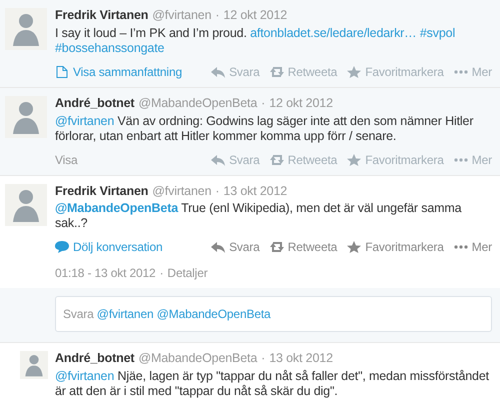  I want to click on expand-link: Visa, so click(66, 159).